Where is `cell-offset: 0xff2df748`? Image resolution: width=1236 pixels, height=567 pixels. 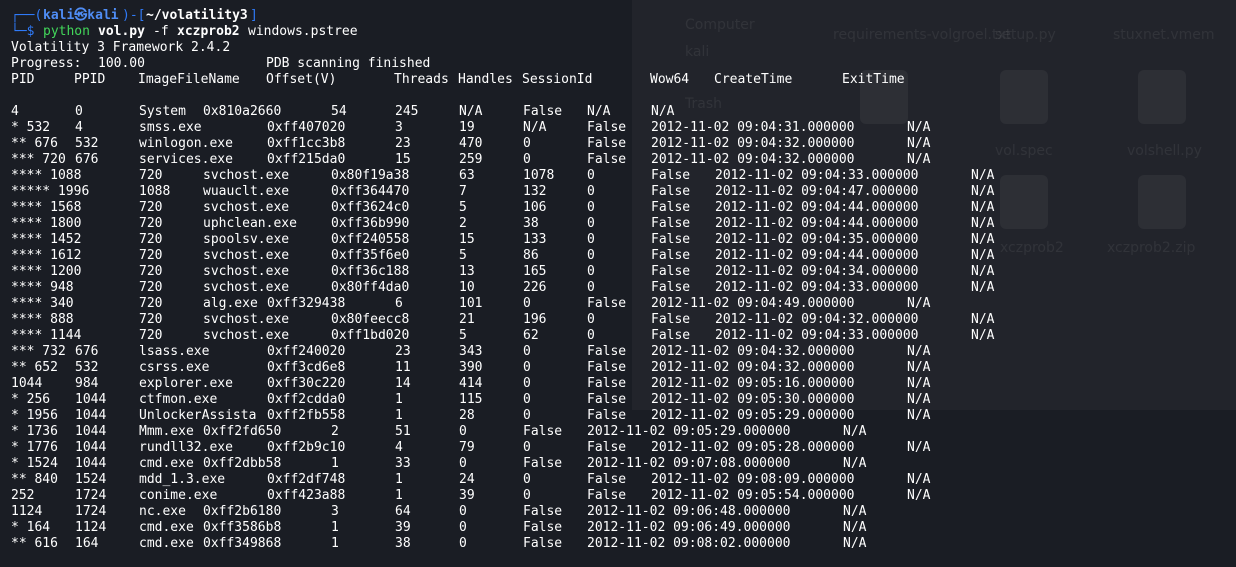
cell-offset: 0xff2df748 is located at coordinates (306, 479).